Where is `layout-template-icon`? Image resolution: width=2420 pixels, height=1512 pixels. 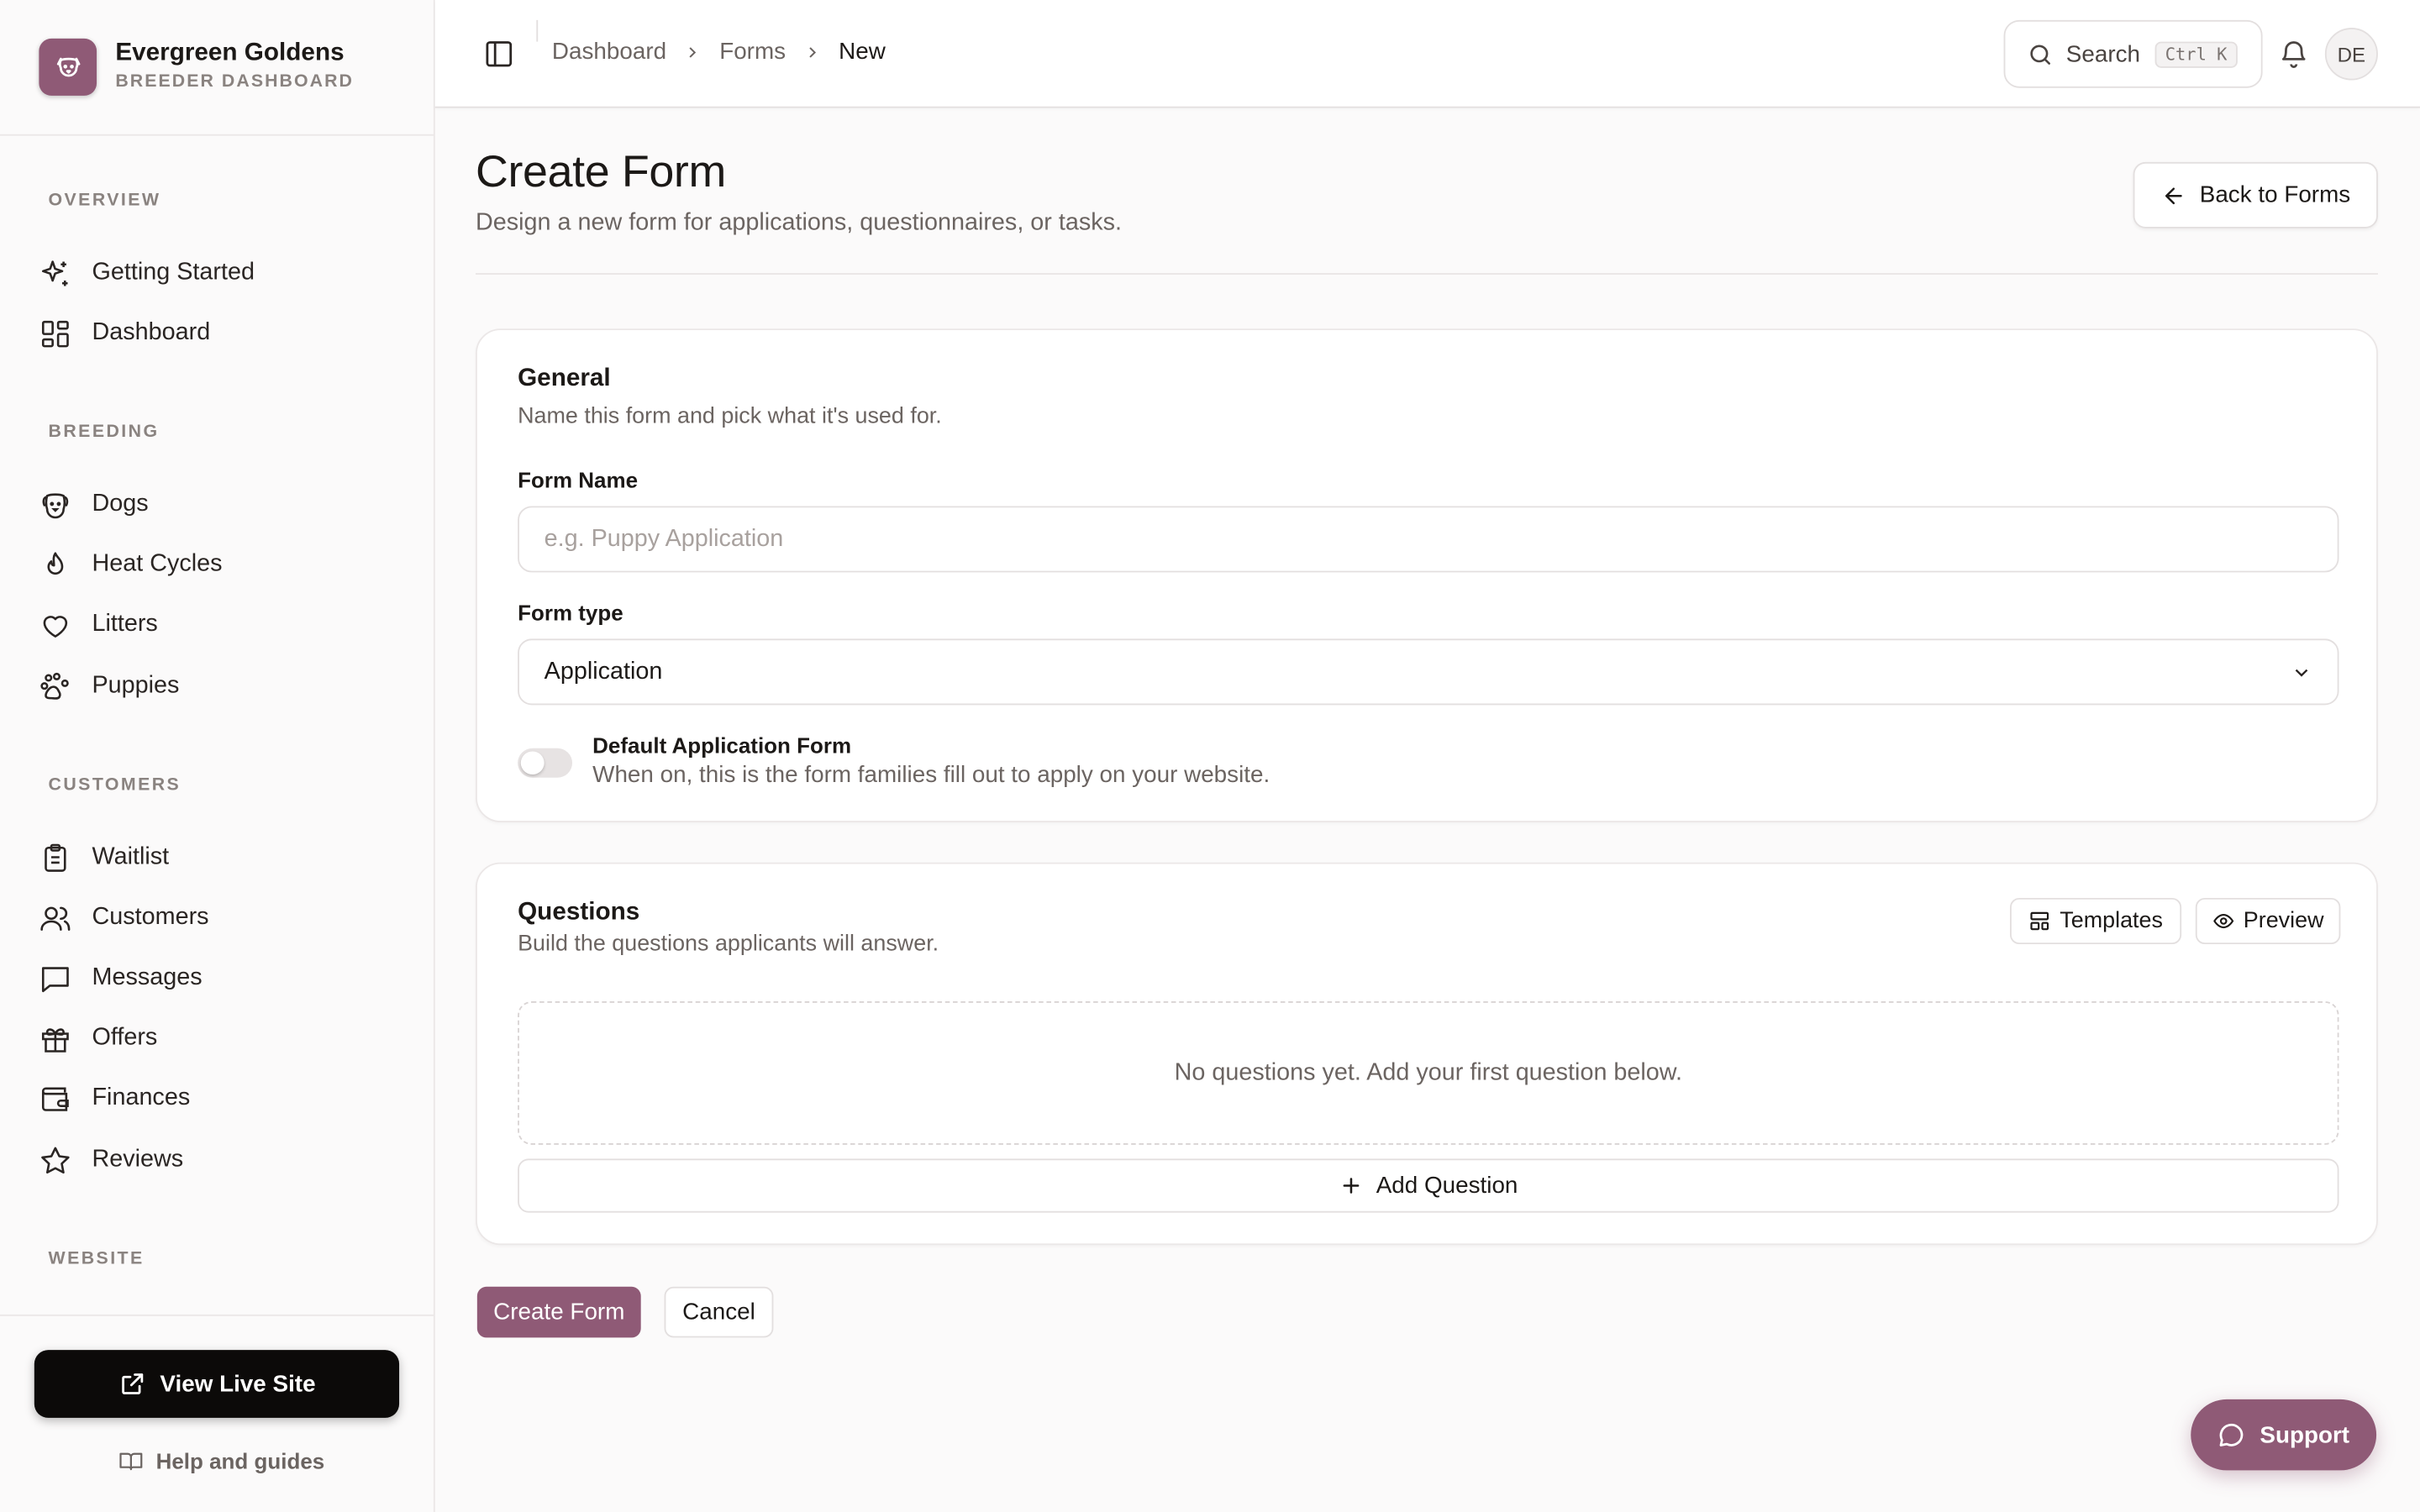 layout-template-icon is located at coordinates (2040, 921).